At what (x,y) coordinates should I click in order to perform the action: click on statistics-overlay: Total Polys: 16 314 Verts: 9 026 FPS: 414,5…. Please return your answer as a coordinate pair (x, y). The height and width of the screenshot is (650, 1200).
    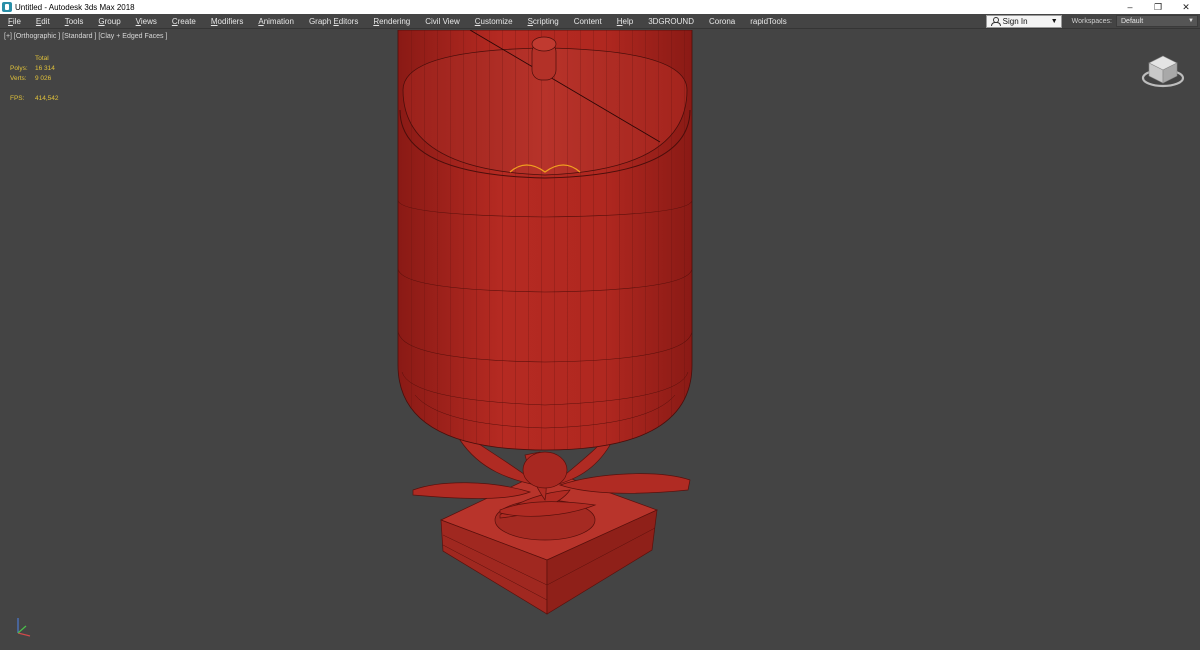
    Looking at the image, I should click on (34, 79).